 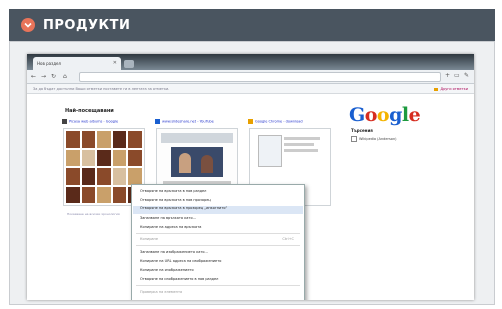 I want to click on home-icon: ⌂, so click(x=65, y=76).